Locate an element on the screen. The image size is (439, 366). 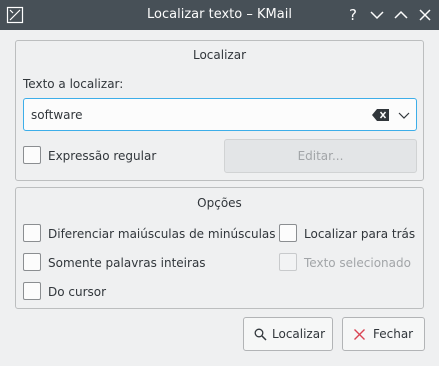
find-button-label: Localizar is located at coordinates (299, 334).